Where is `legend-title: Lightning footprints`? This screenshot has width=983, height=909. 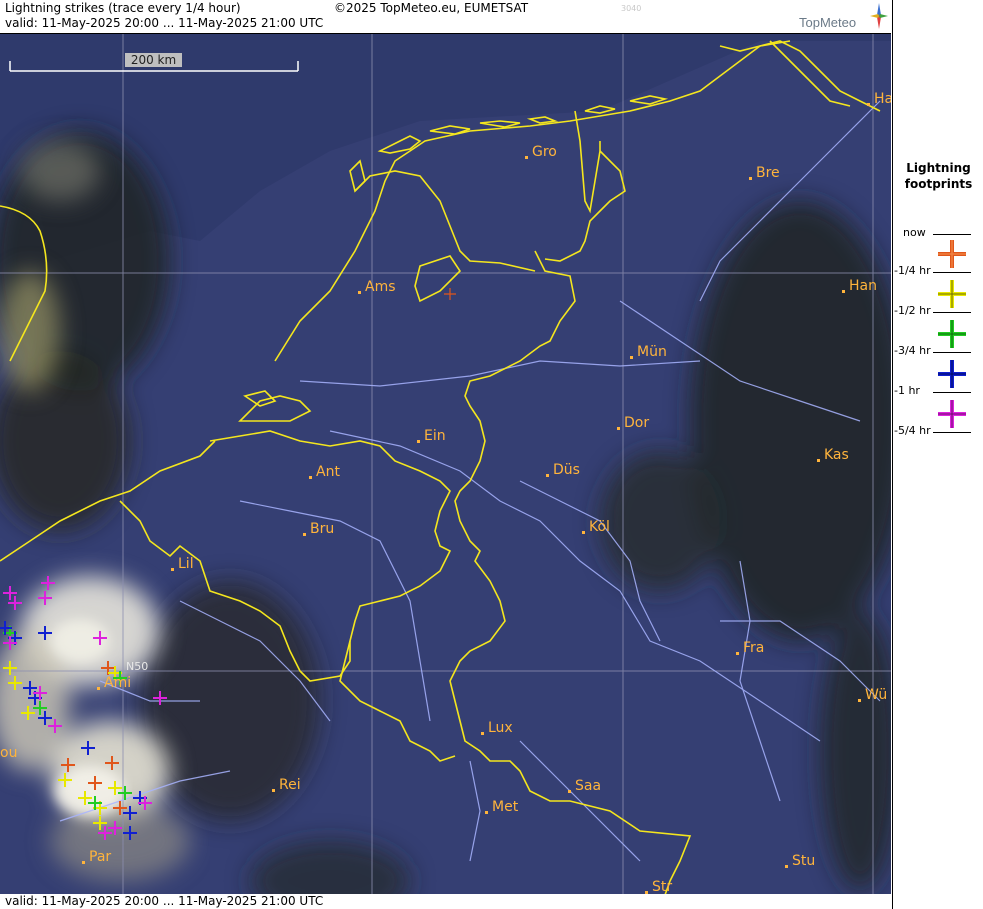 legend-title: Lightning footprints is located at coordinates (938, 176).